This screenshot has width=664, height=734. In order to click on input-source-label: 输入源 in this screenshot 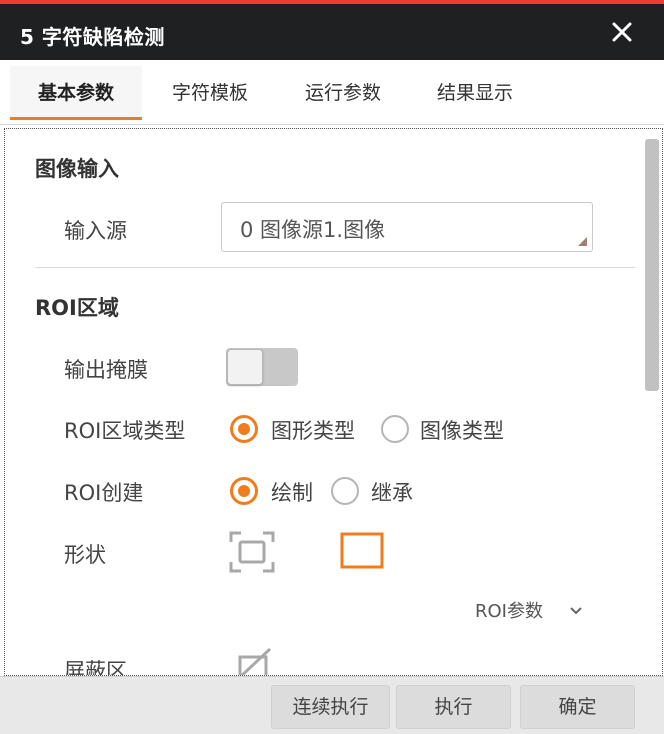, I will do `click(95, 231)`.